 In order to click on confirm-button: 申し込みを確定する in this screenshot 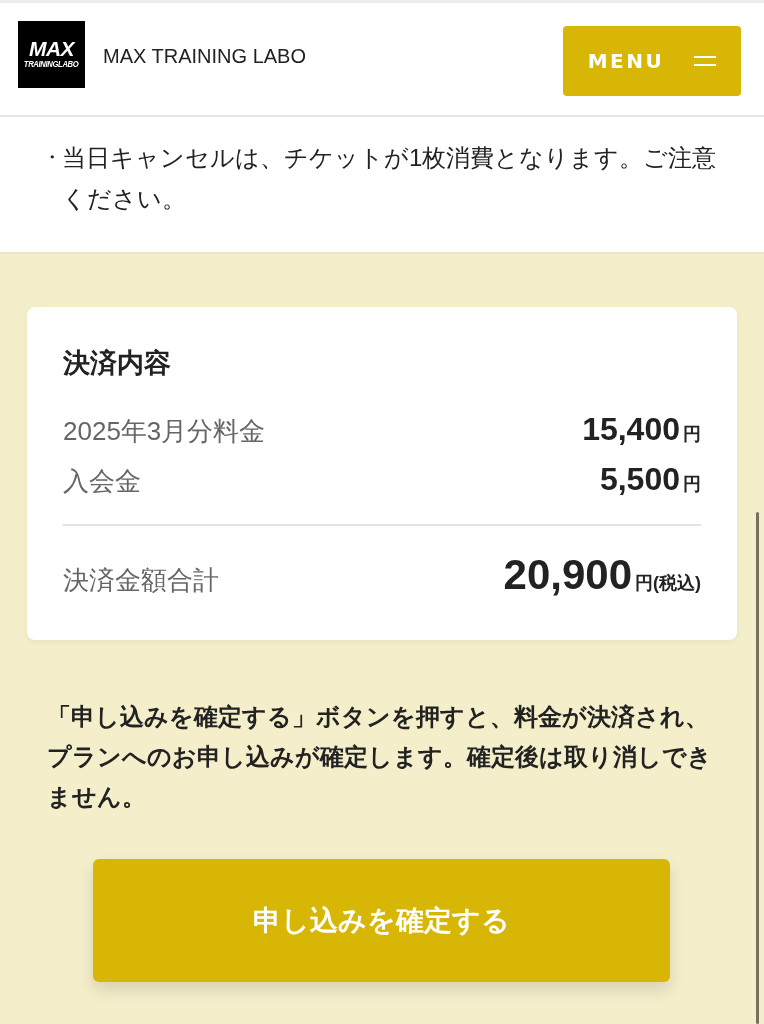, I will do `click(381, 920)`.